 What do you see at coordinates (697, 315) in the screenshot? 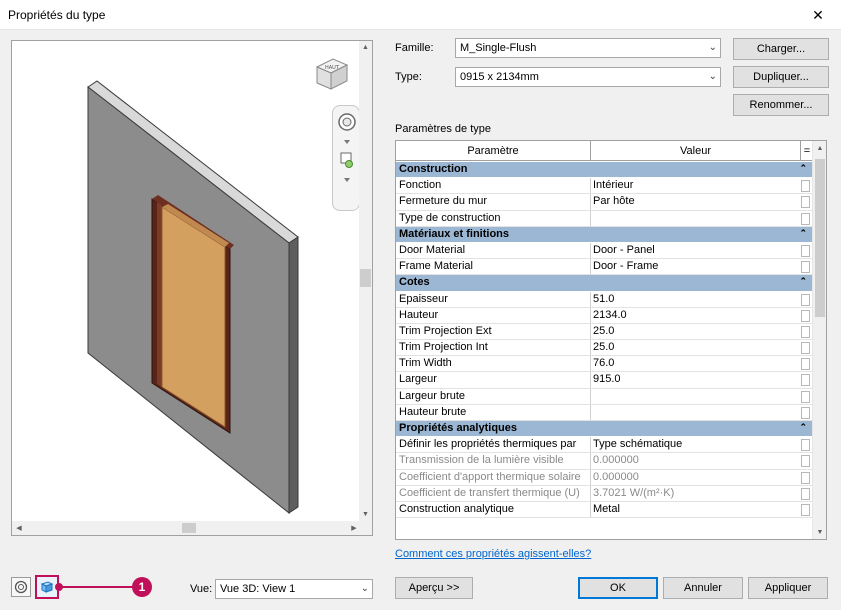
I see `parameter-value: 2134.0` at bounding box center [697, 315].